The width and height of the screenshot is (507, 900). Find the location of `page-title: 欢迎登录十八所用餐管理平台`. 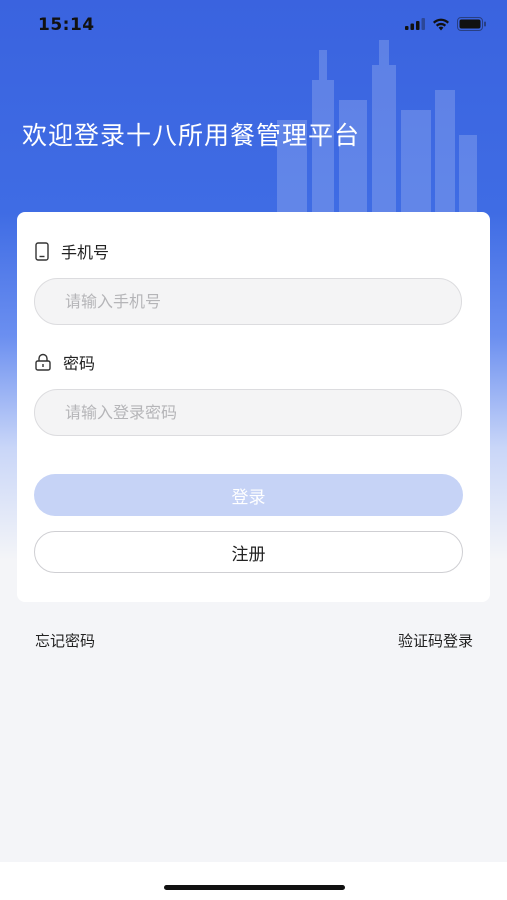

page-title: 欢迎登录十八所用餐管理平台 is located at coordinates (191, 135).